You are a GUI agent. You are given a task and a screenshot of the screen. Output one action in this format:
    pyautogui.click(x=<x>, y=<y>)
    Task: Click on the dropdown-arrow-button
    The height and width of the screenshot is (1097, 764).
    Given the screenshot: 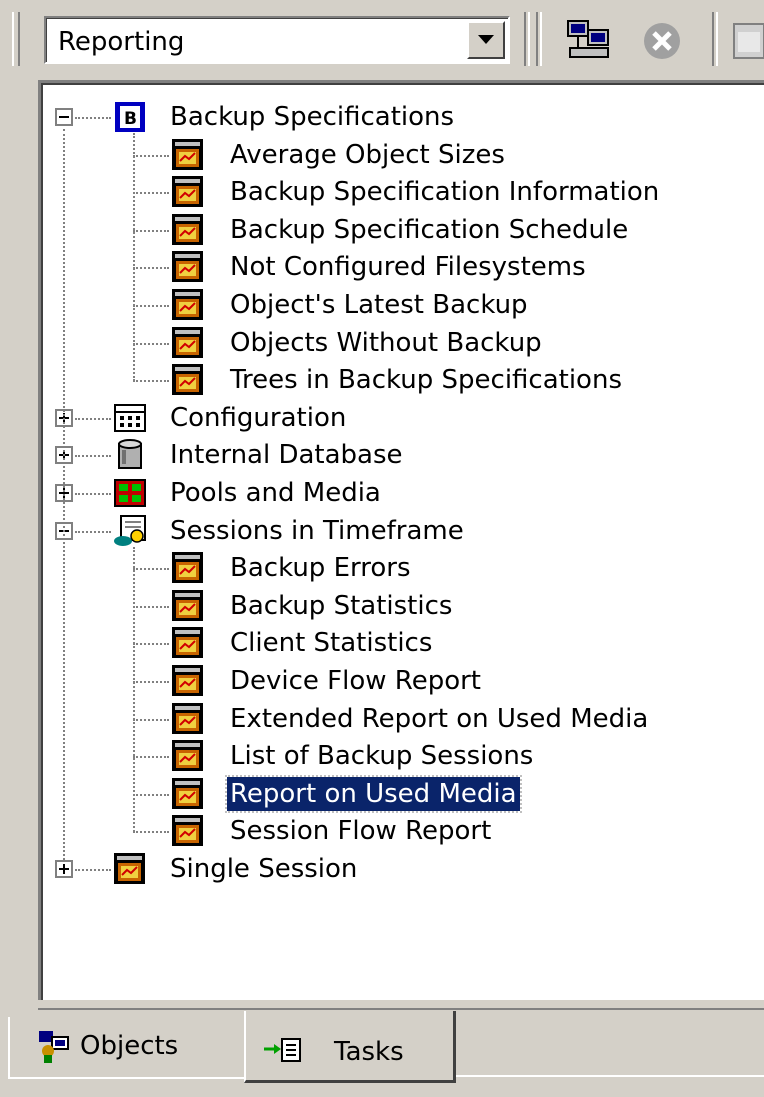 What is the action you would take?
    pyautogui.click(x=486, y=40)
    